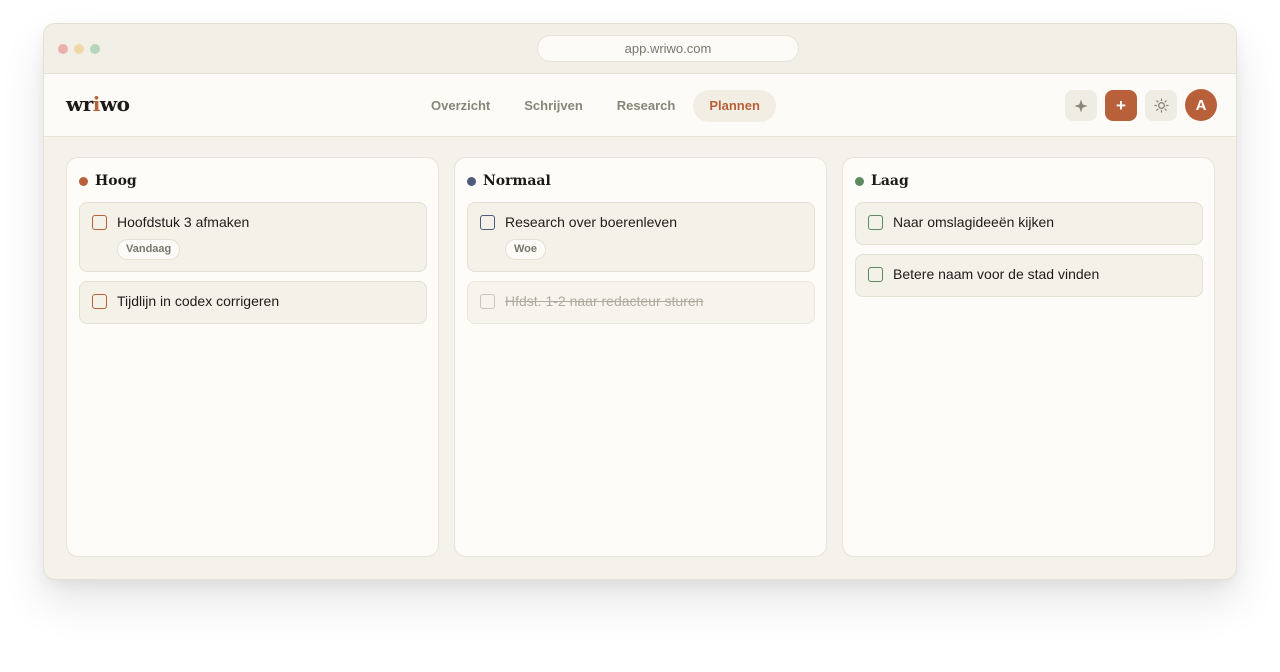 Image resolution: width=1280 pixels, height=672 pixels. I want to click on minimize-window-dot, so click(79, 49).